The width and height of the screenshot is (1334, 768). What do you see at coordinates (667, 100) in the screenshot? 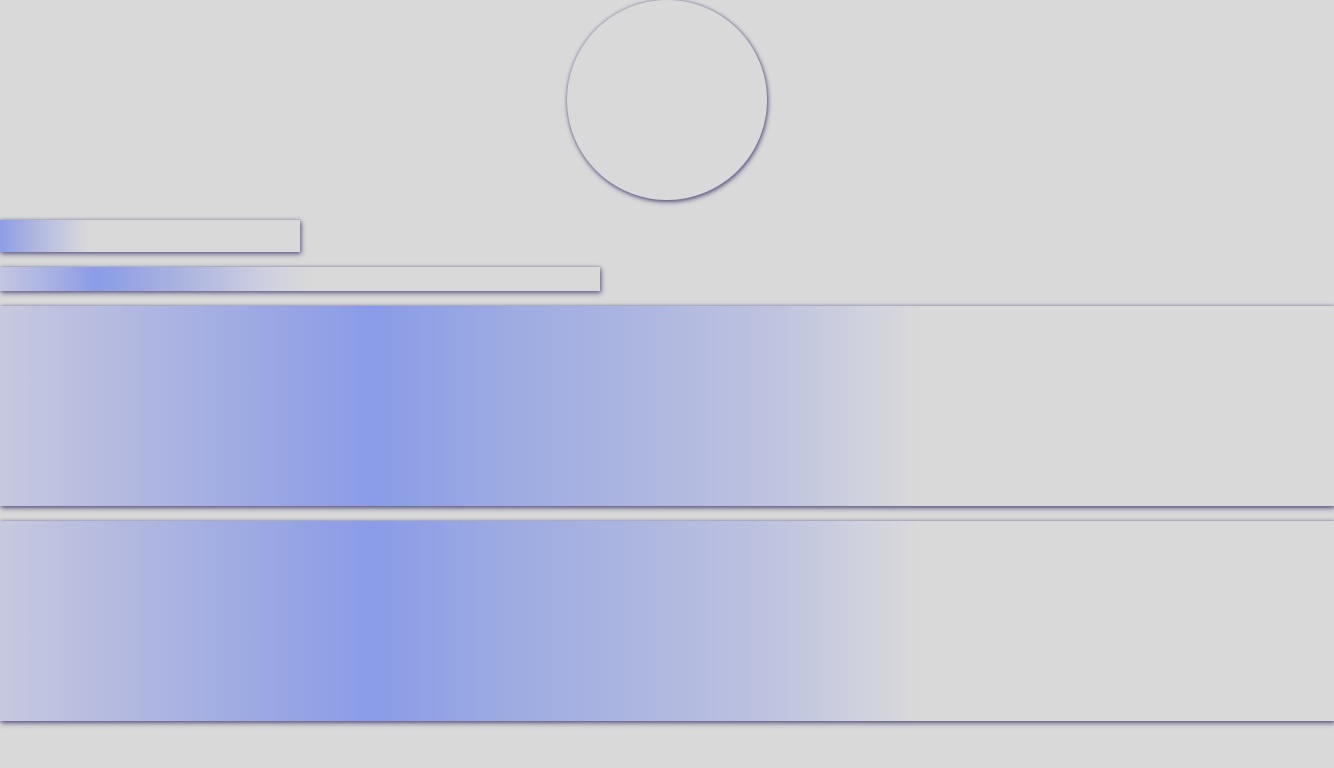
I see `avatar-placeholder` at bounding box center [667, 100].